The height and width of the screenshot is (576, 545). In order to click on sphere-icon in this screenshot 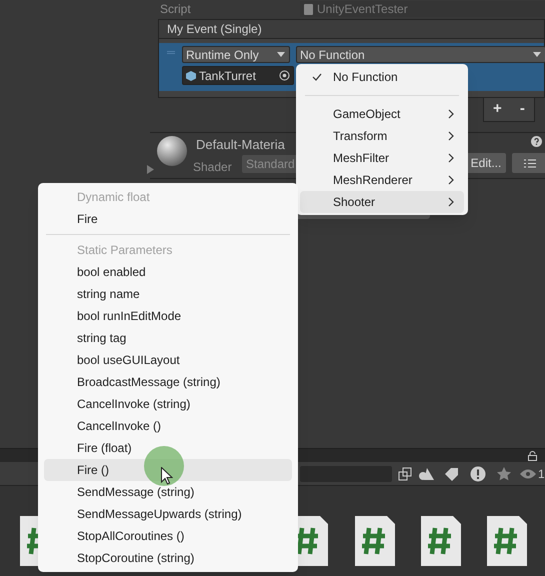, I will do `click(172, 151)`.